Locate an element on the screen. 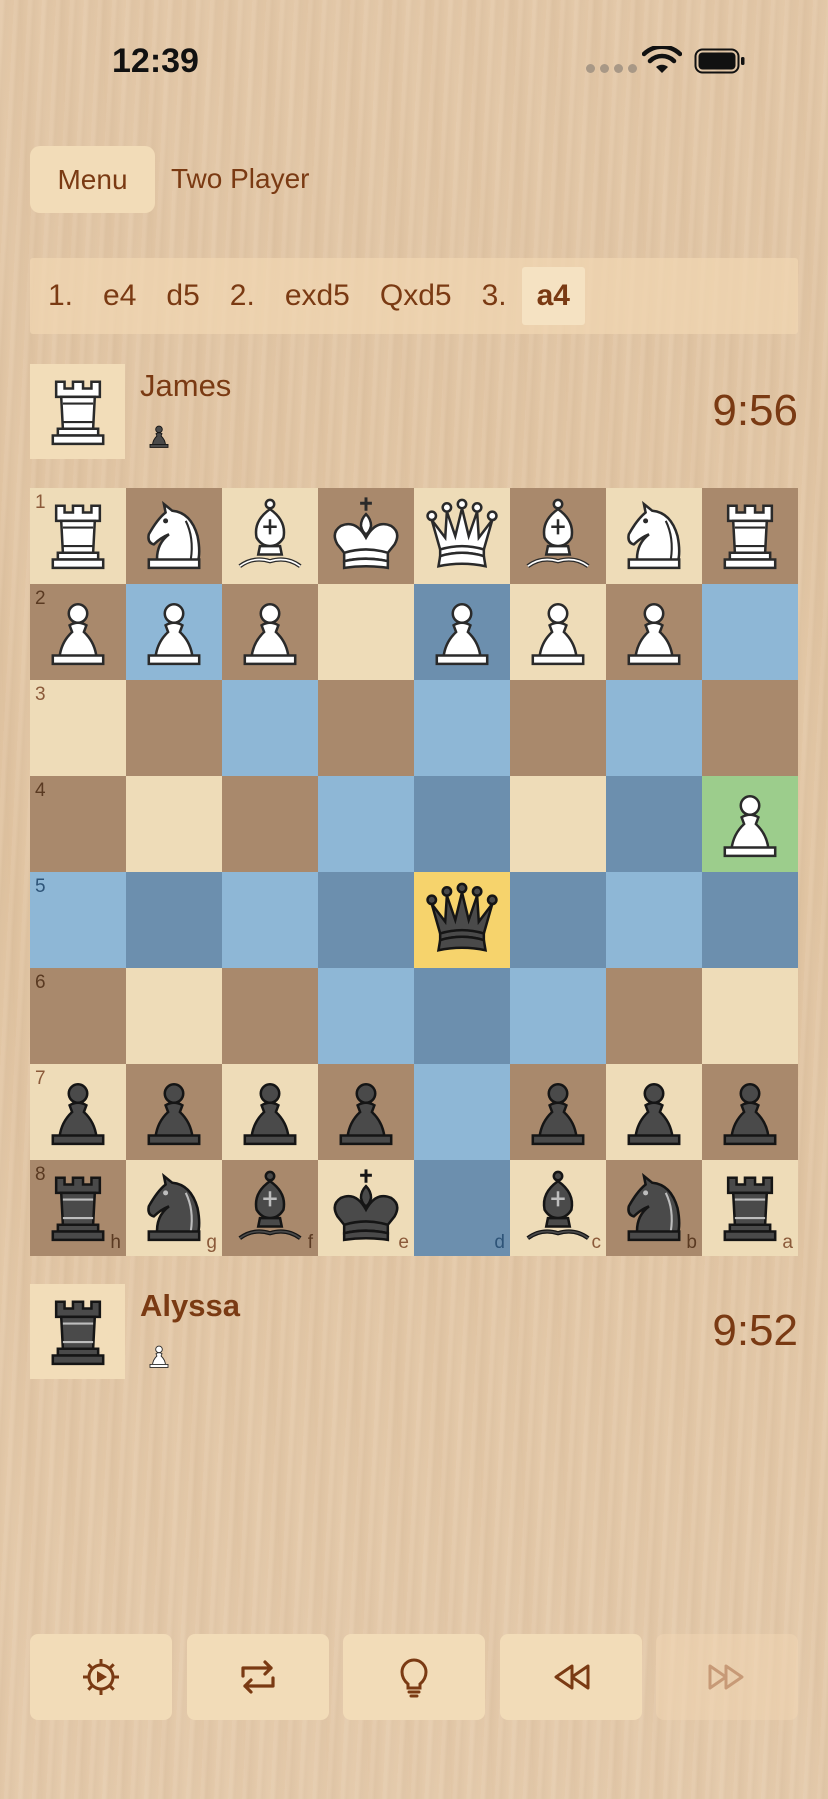 The height and width of the screenshot is (1799, 828). black-rook-icon is located at coordinates (77, 1332).